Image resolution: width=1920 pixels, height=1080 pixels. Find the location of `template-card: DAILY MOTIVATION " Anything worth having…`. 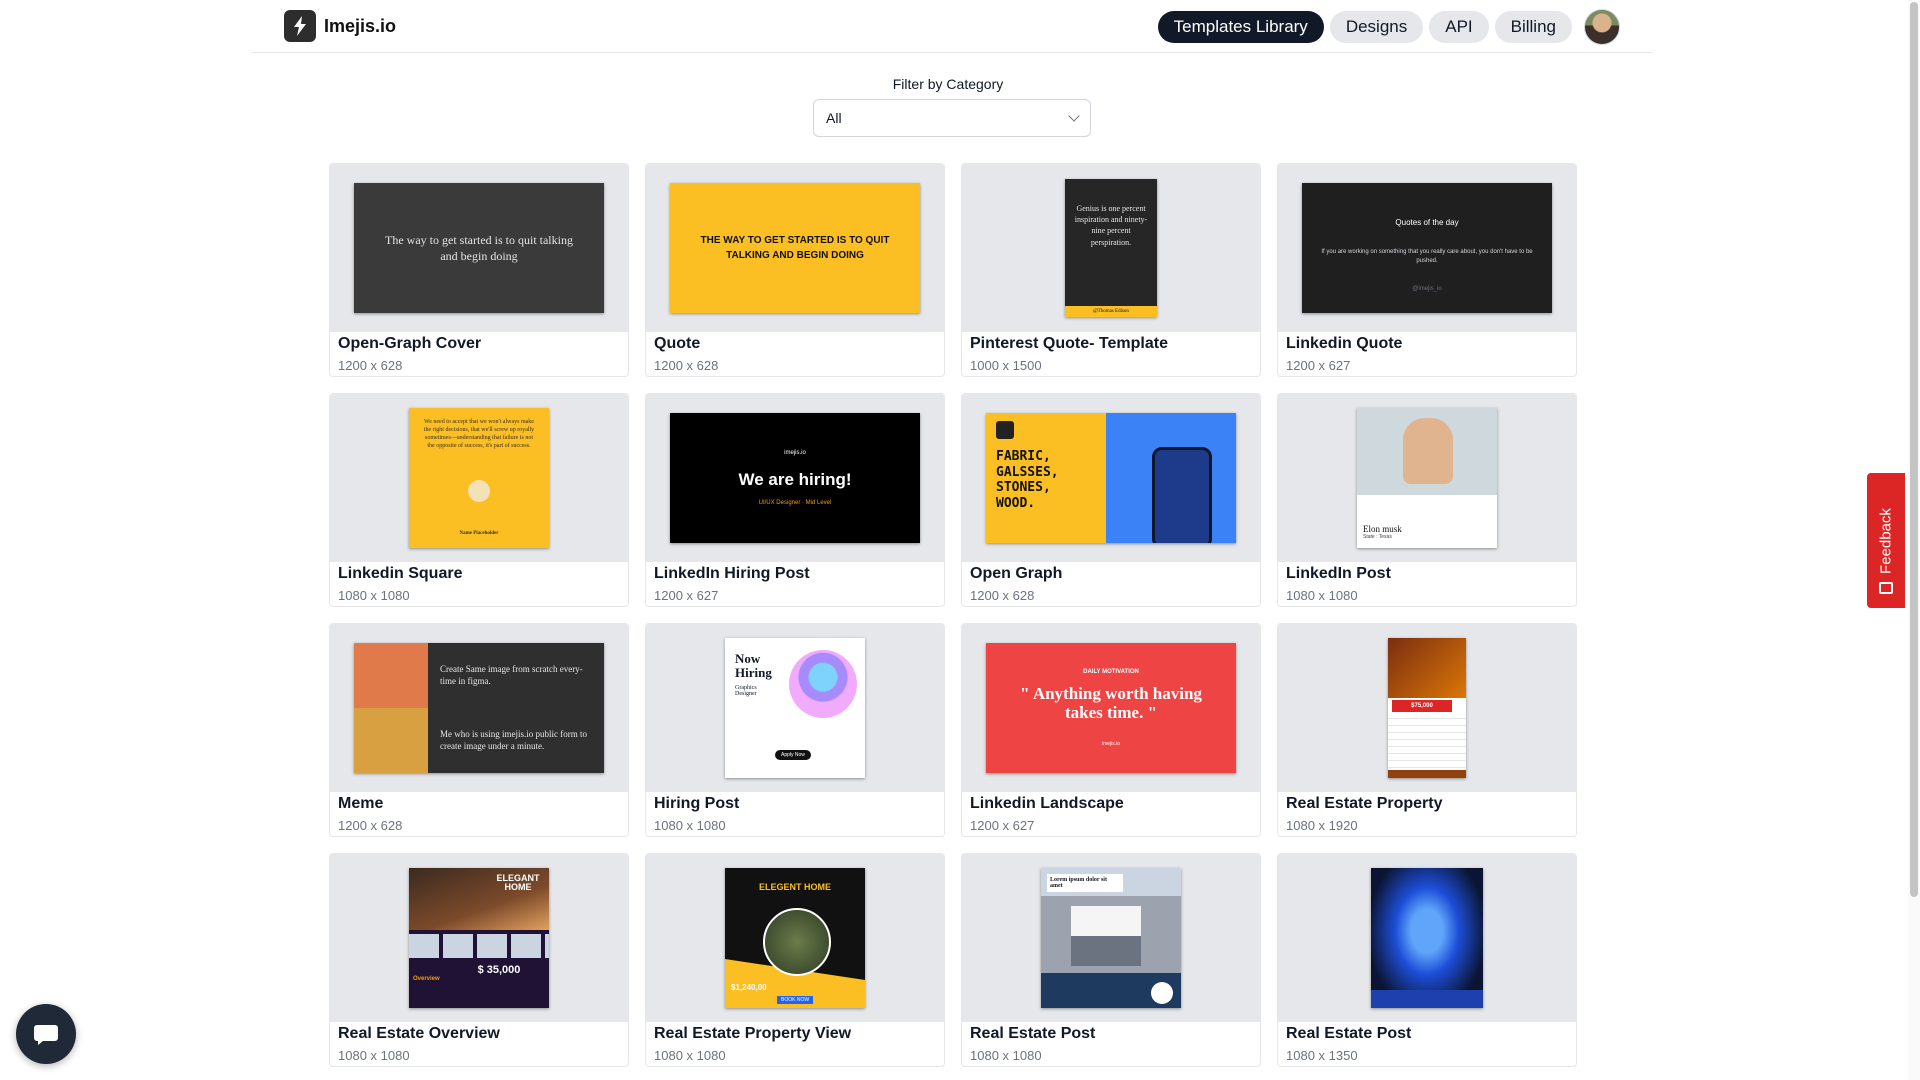

template-card: DAILY MOTIVATION " Anything worth having… is located at coordinates (1111, 730).